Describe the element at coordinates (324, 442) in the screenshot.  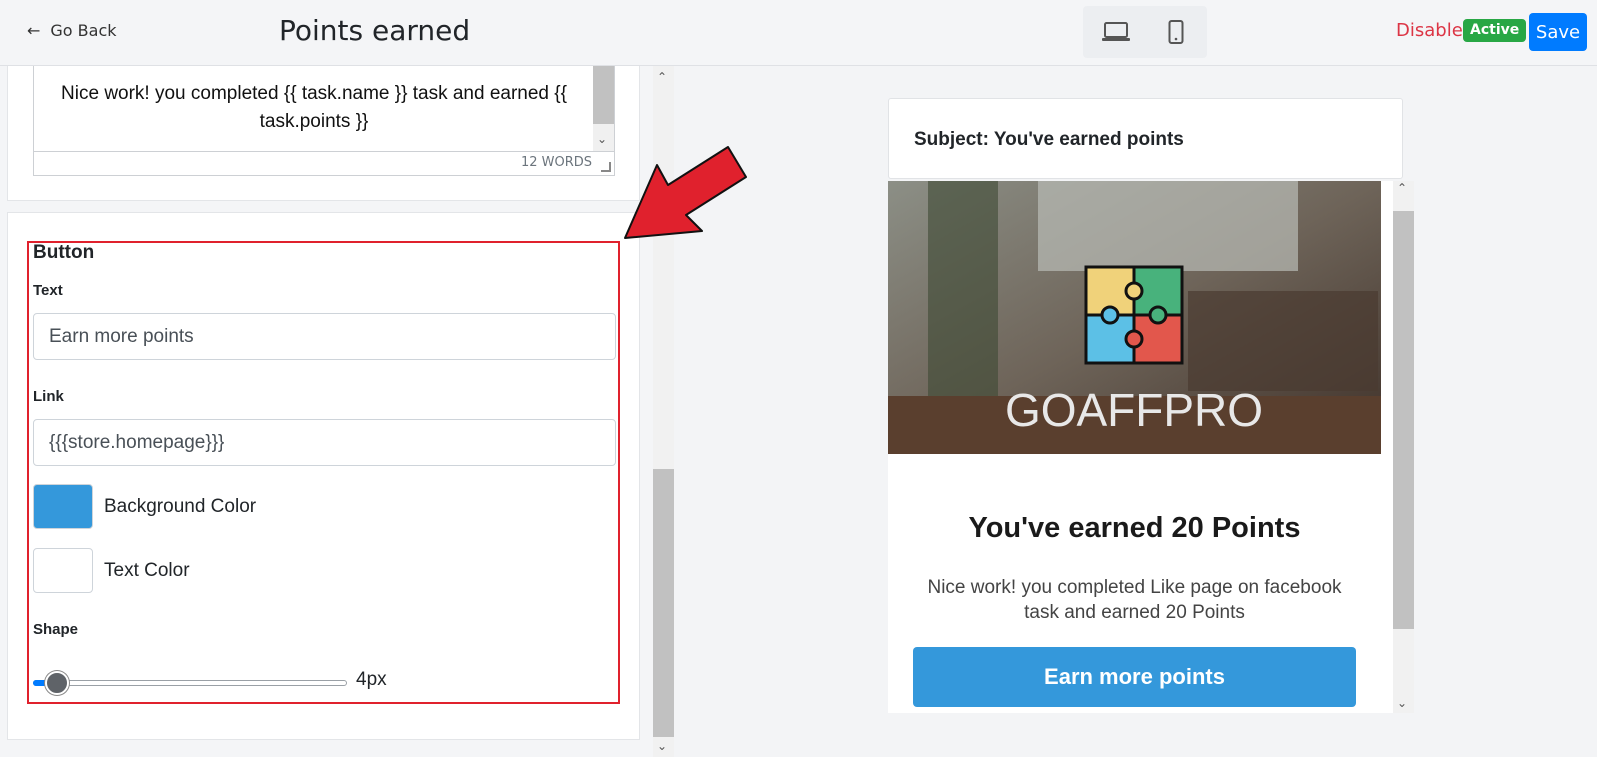
I see `button-link-input: {{{store.homepage}}}` at that location.